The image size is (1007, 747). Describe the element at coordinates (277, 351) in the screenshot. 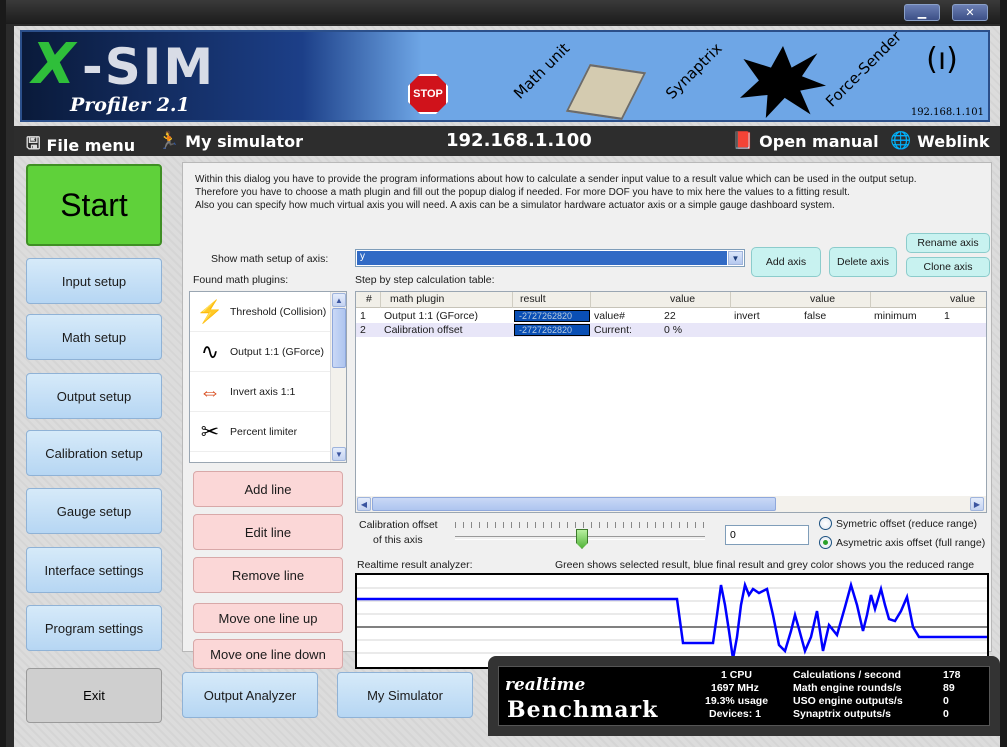

I see `plugin-name: Output 1:1 (GForce)` at that location.